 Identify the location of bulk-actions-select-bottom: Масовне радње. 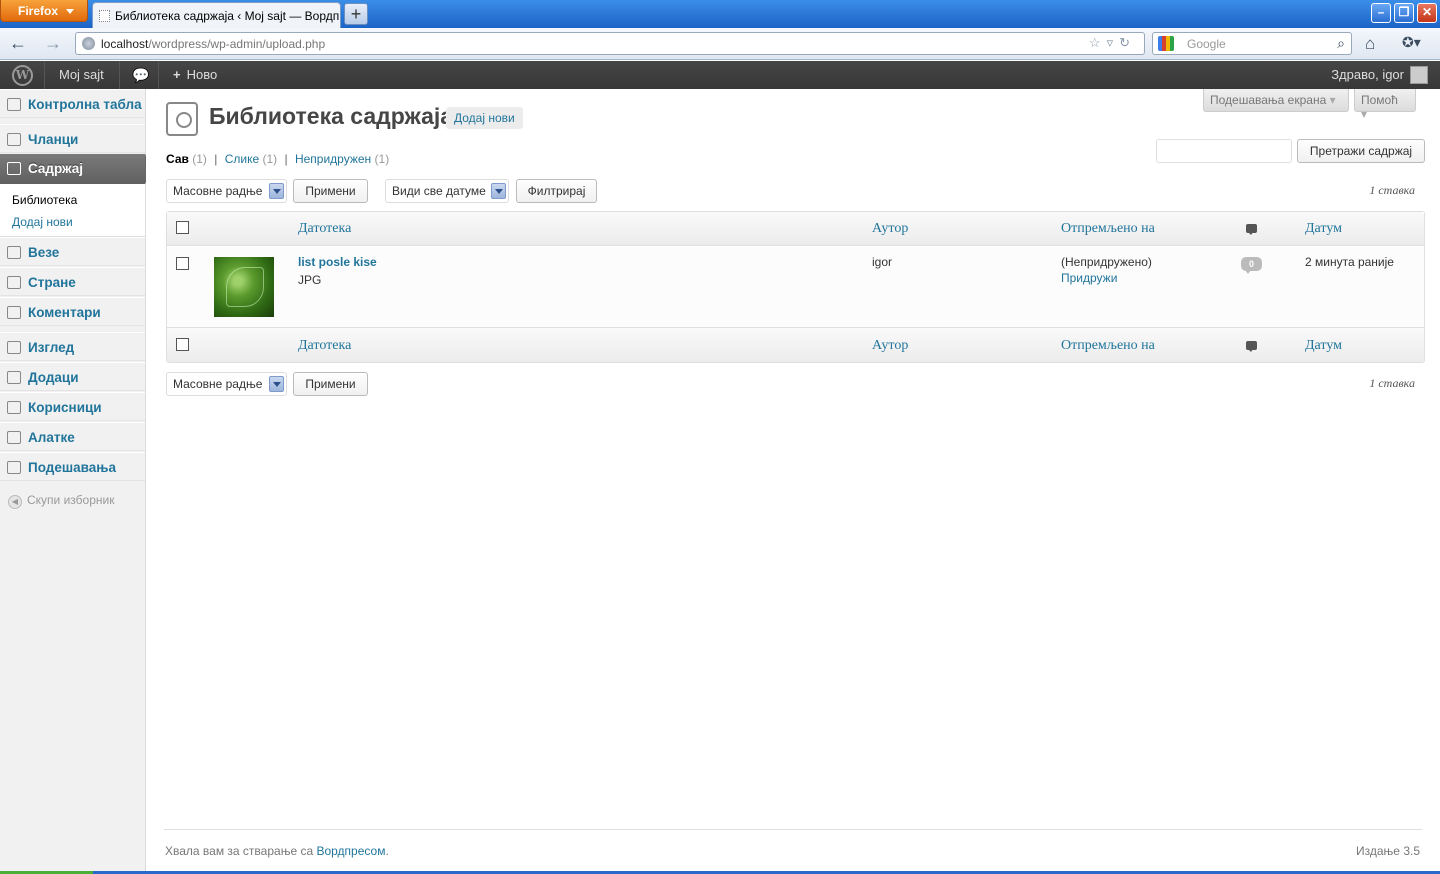
(226, 384).